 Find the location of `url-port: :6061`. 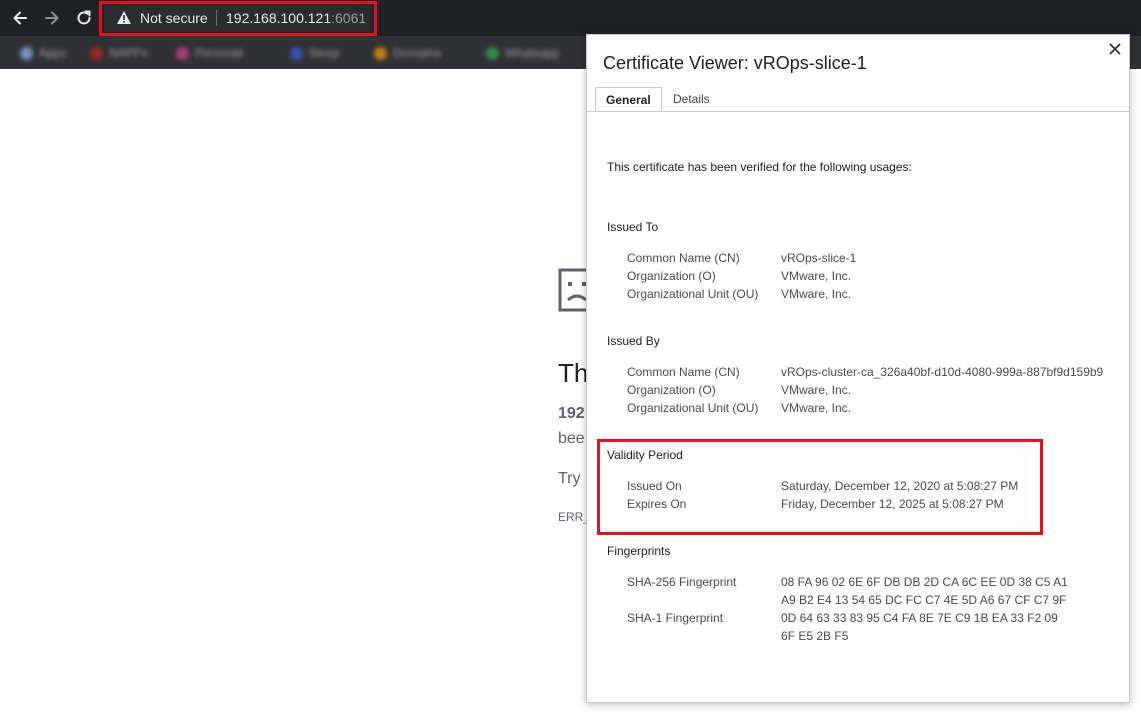

url-port: :6061 is located at coordinates (349, 18).